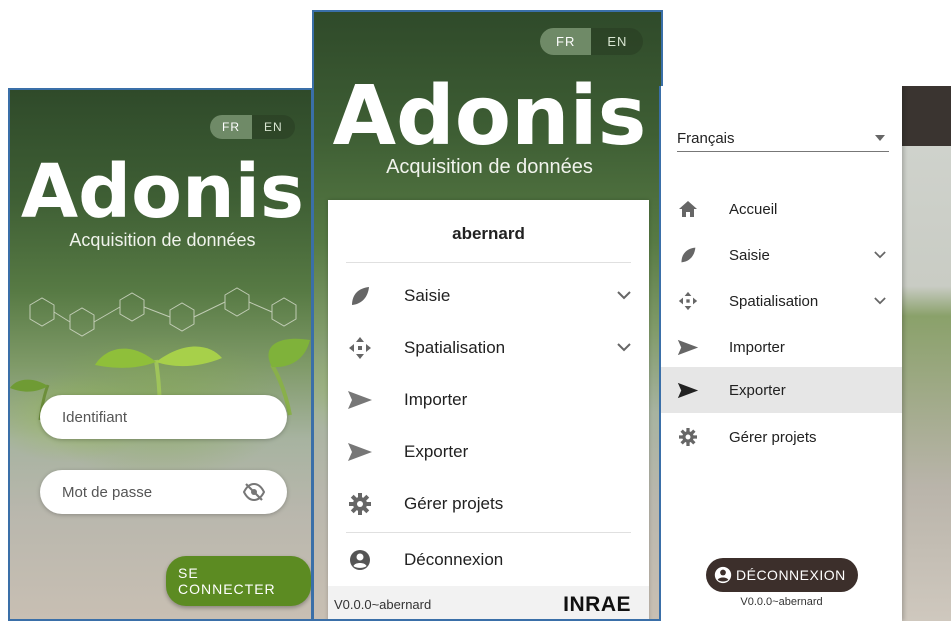  What do you see at coordinates (688, 209) in the screenshot?
I see `home-icon` at bounding box center [688, 209].